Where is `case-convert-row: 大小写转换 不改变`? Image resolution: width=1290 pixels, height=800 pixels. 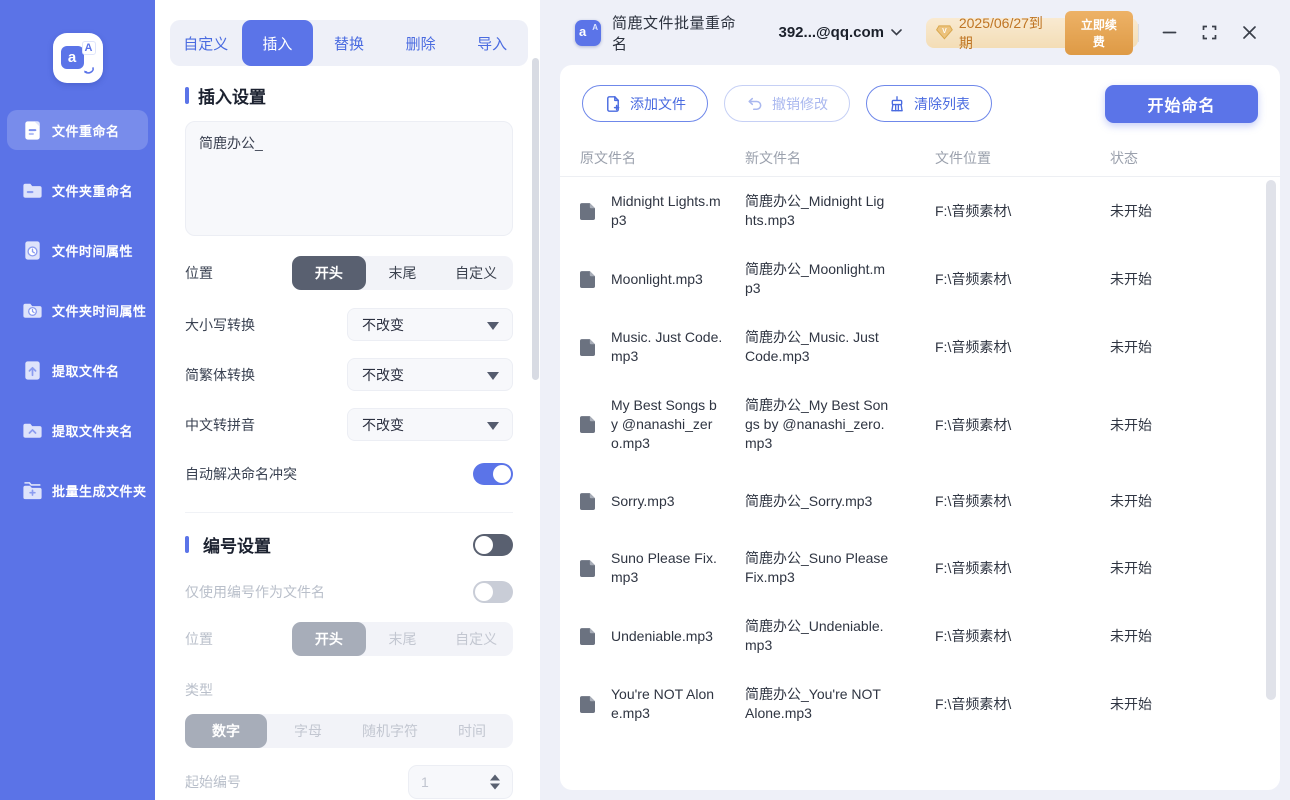 case-convert-row: 大小写转换 不改变 is located at coordinates (349, 324).